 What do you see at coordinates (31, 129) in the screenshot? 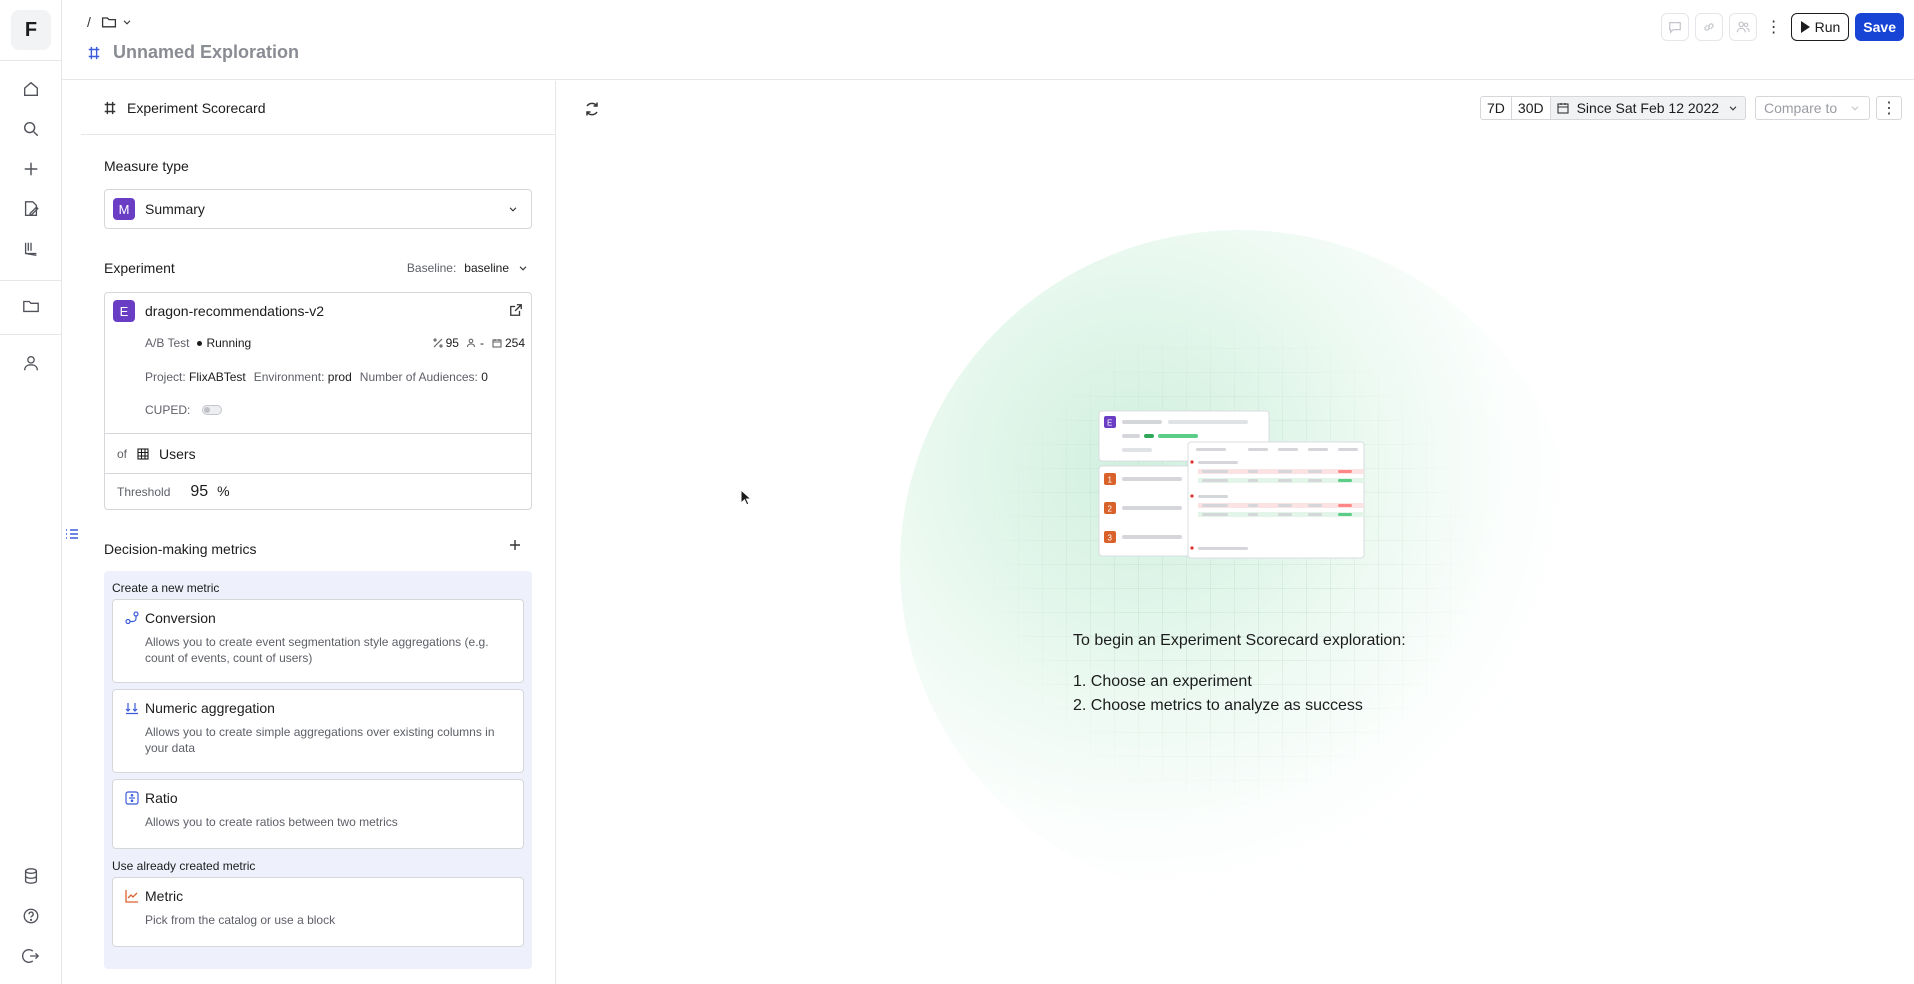
I see `search-icon` at bounding box center [31, 129].